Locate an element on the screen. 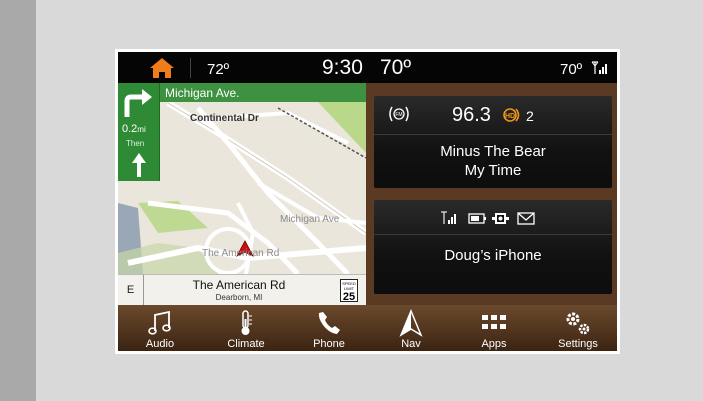 Image resolution: width=703 pixels, height=401 pixels. music-note-icon is located at coordinates (159, 322).